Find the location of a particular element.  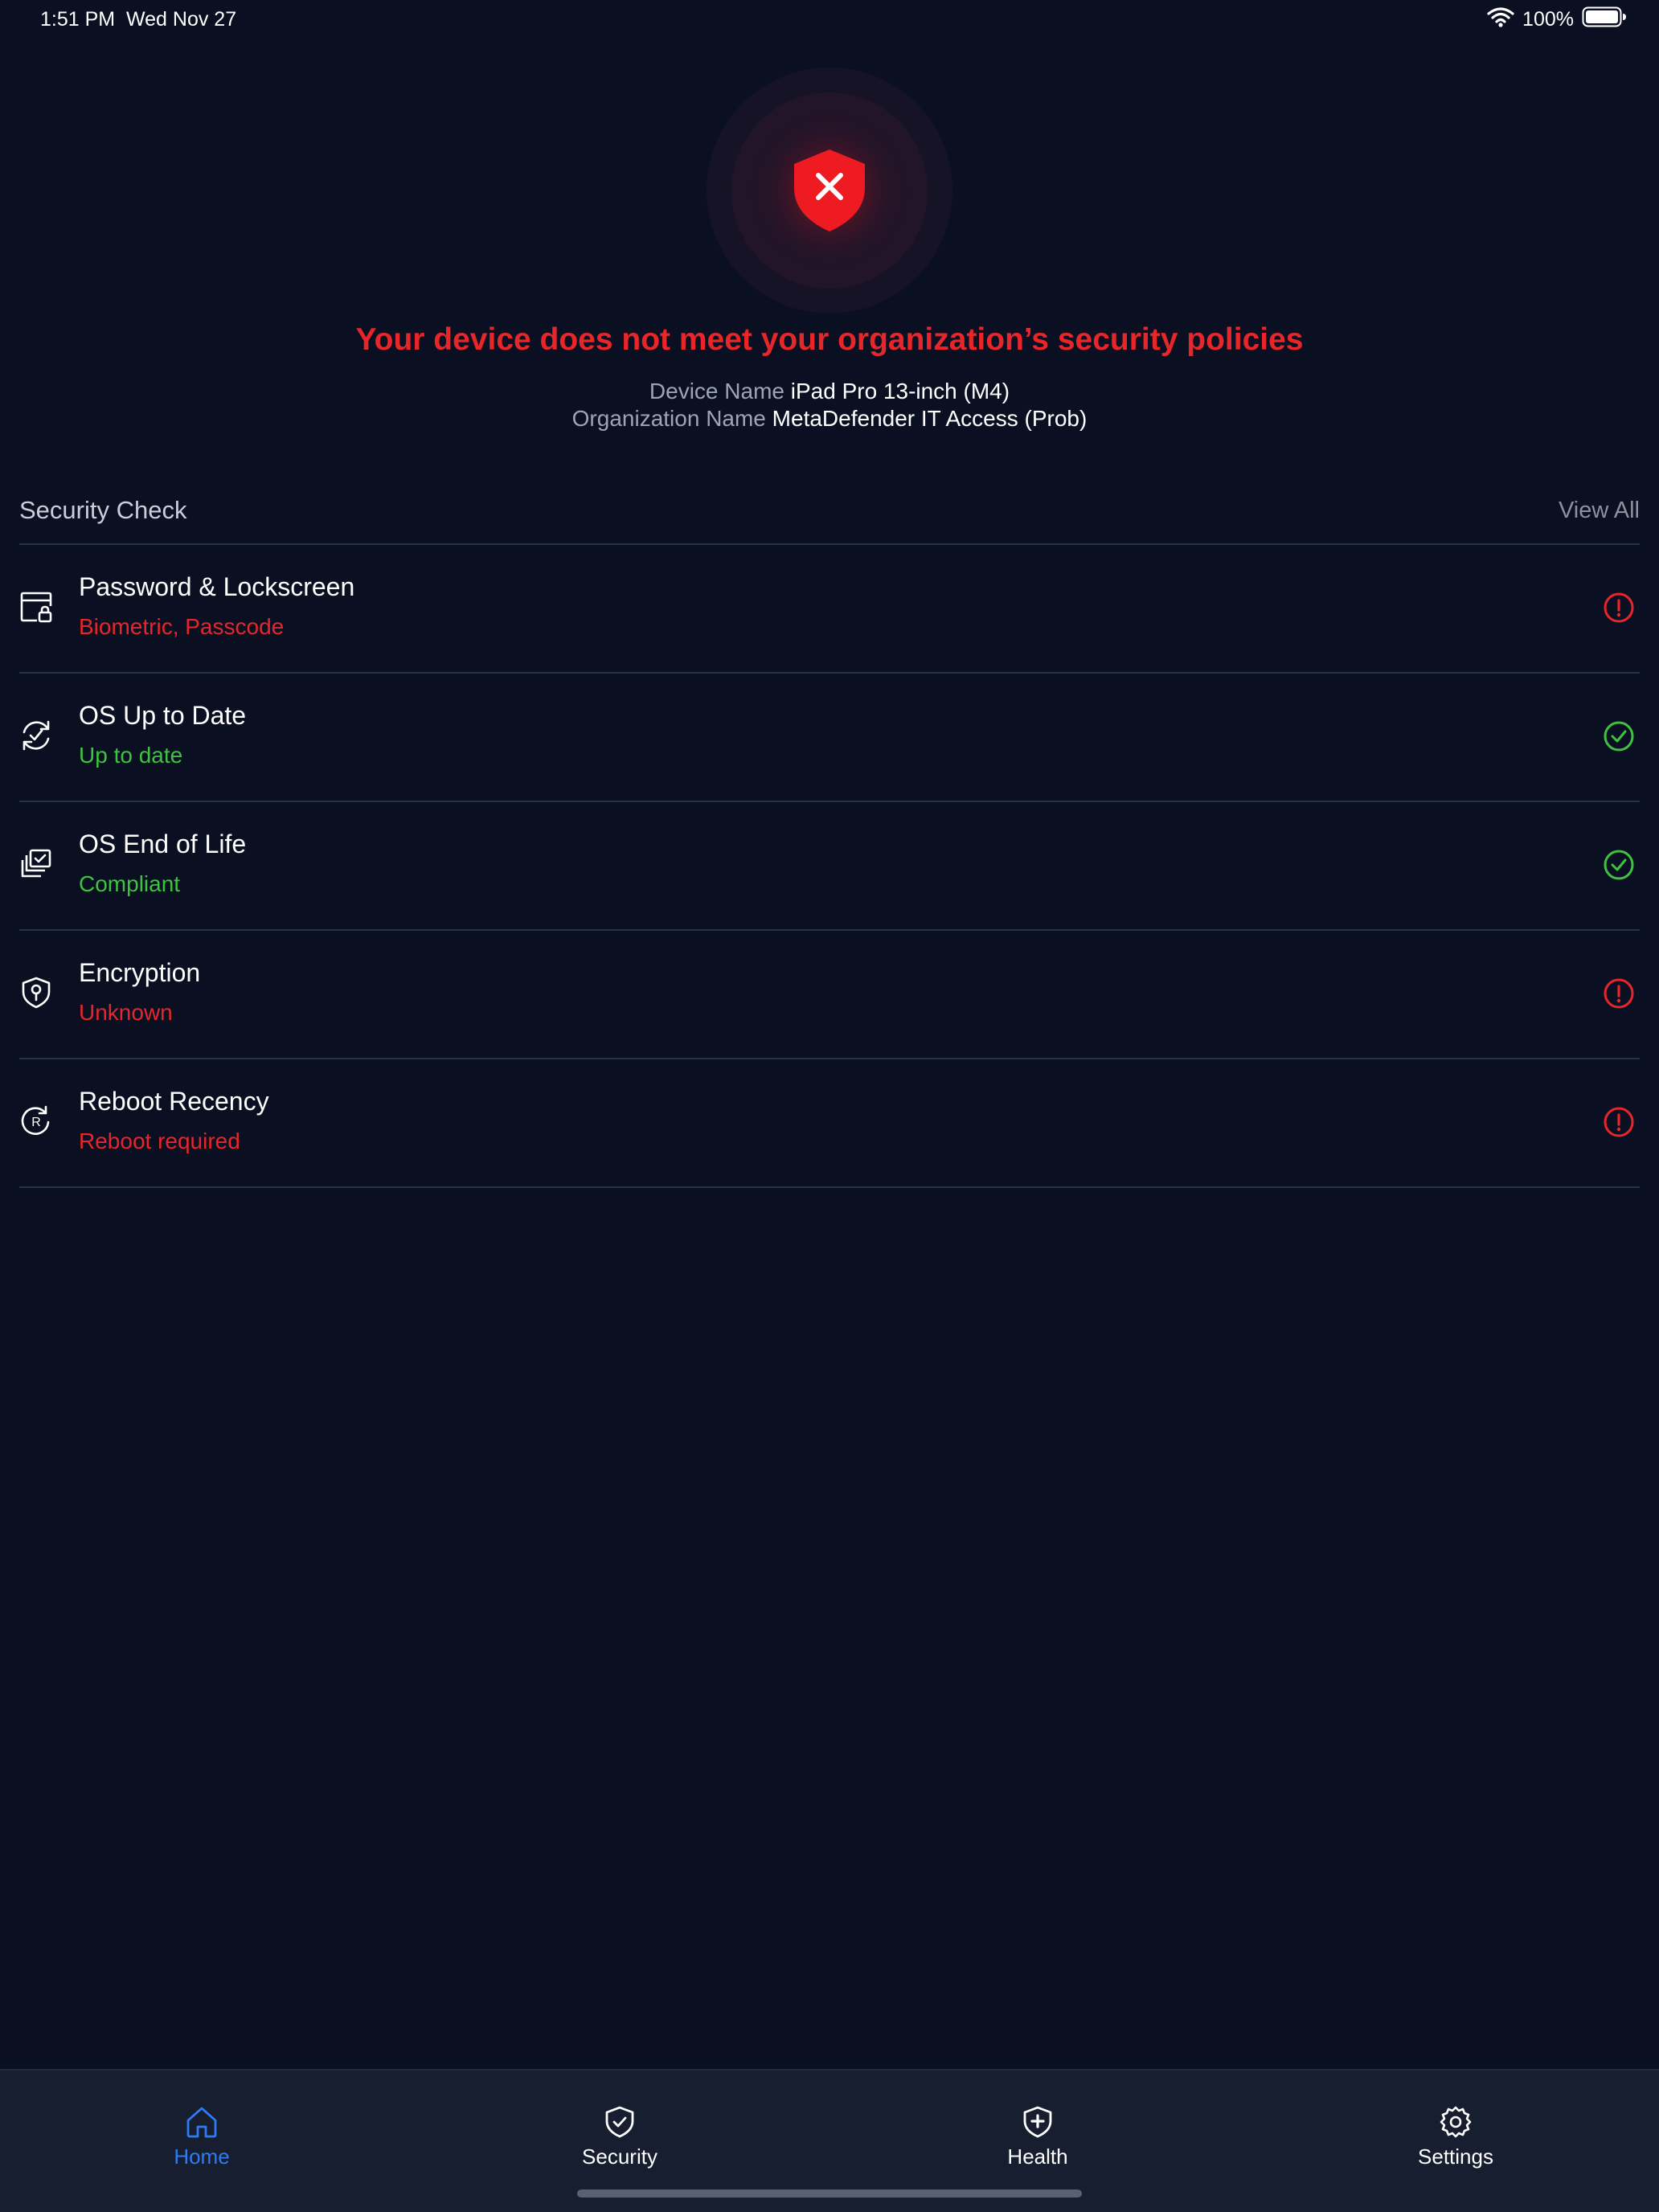

svg-text: R is located at coordinates (36, 1122).